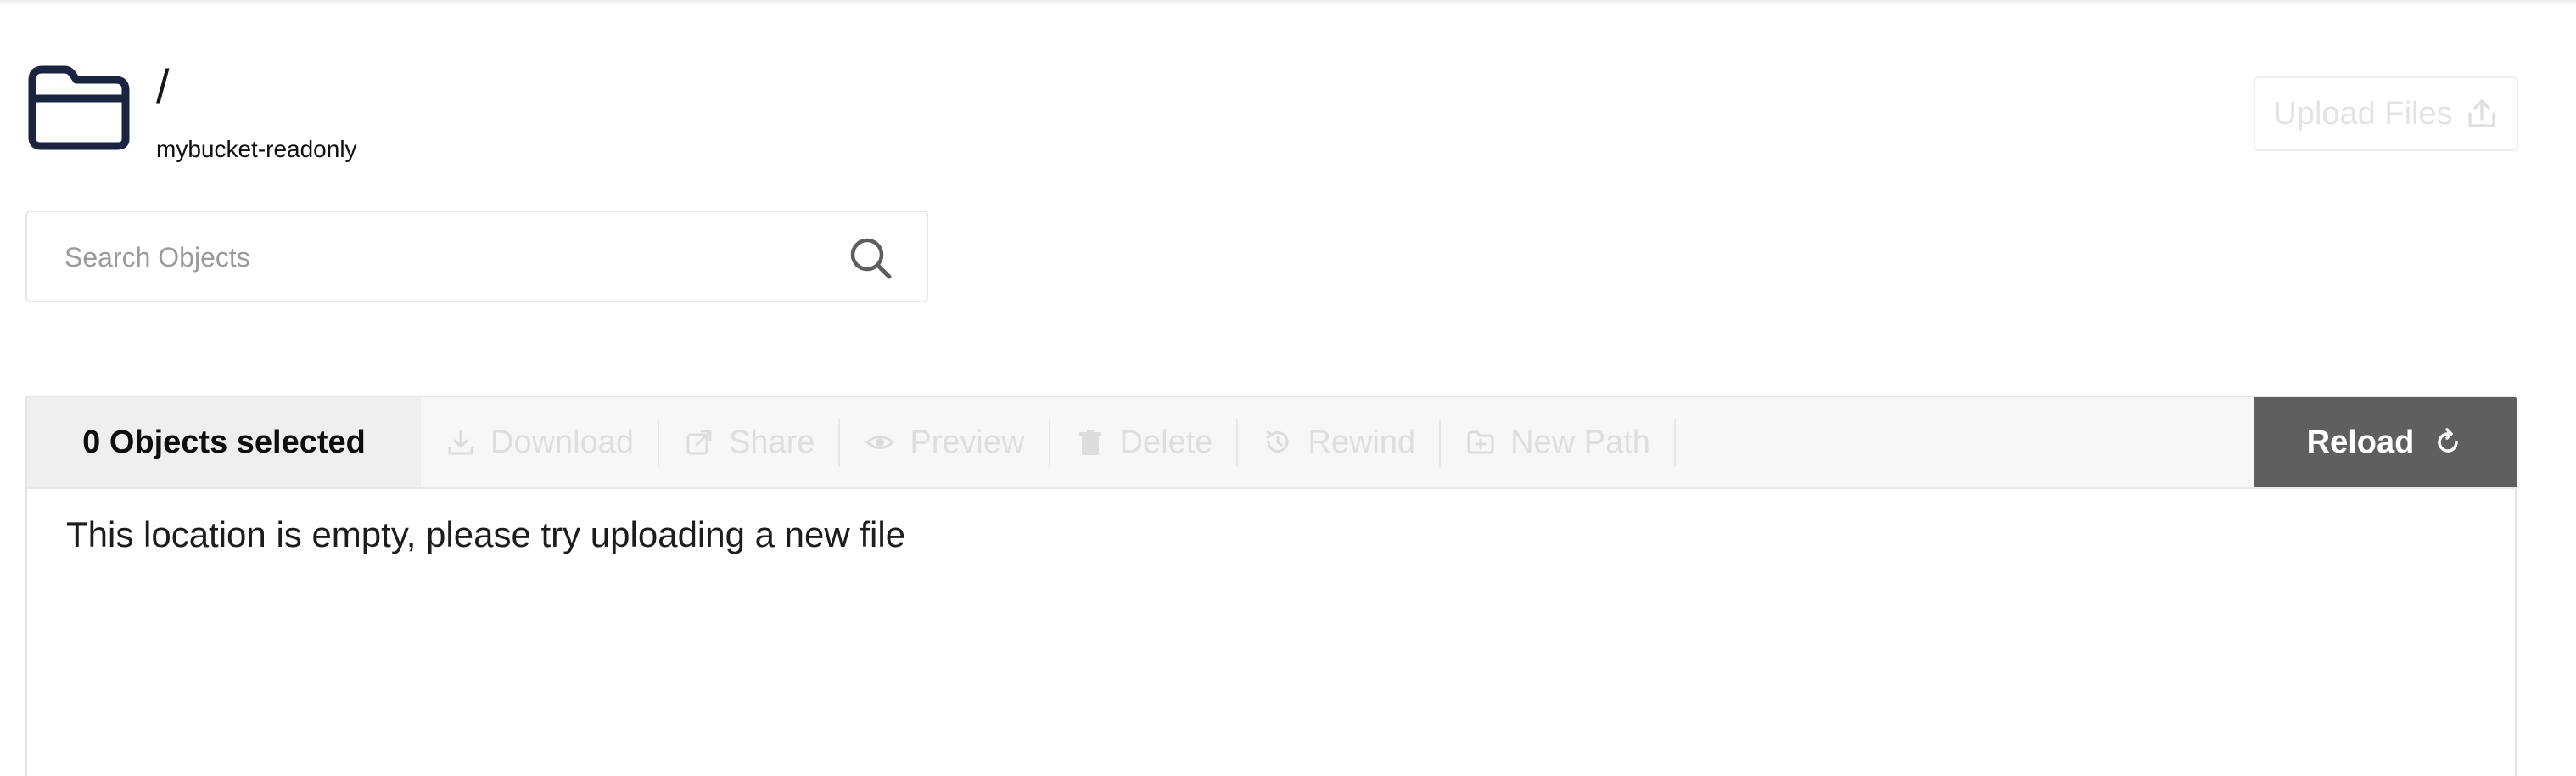 The image size is (2576, 776). I want to click on delete-button: Delete, so click(1144, 442).